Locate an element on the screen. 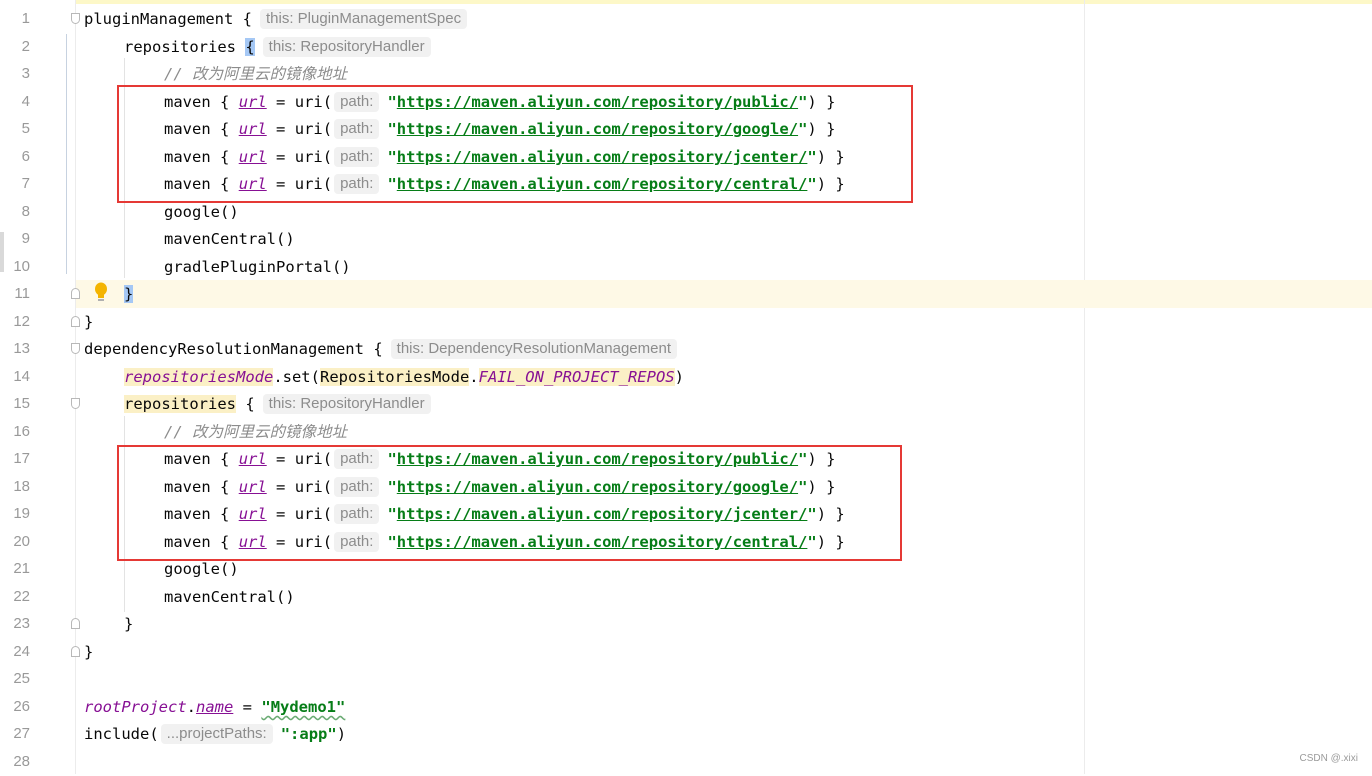 Image resolution: width=1372 pixels, height=776 pixels. line-number: 17 is located at coordinates (21, 458).